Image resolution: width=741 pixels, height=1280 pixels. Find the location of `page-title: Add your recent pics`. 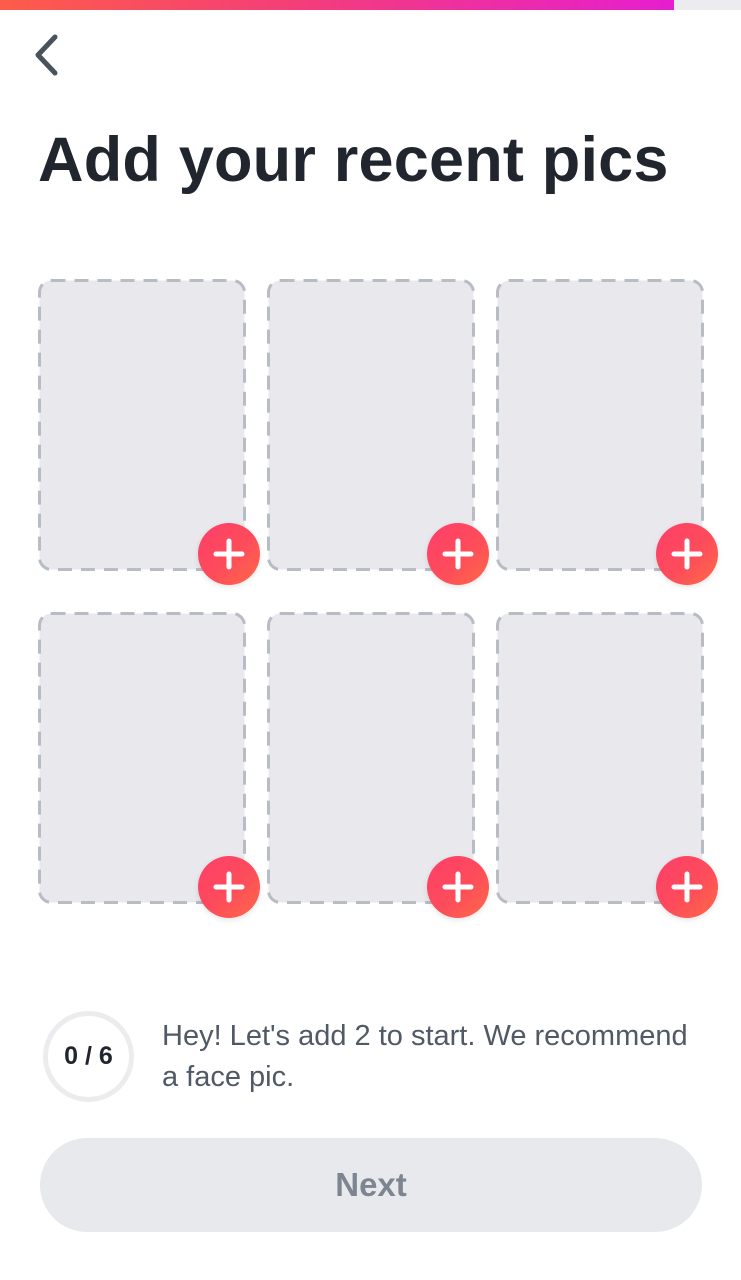

page-title: Add your recent pics is located at coordinates (353, 160).